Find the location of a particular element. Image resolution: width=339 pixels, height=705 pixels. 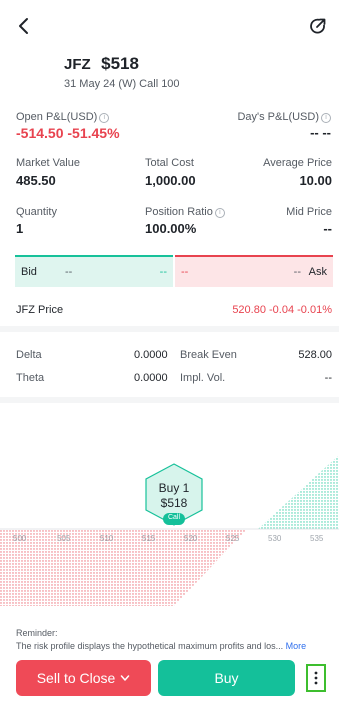

sell-to-close-button: Sell to Close is located at coordinates (83, 678).